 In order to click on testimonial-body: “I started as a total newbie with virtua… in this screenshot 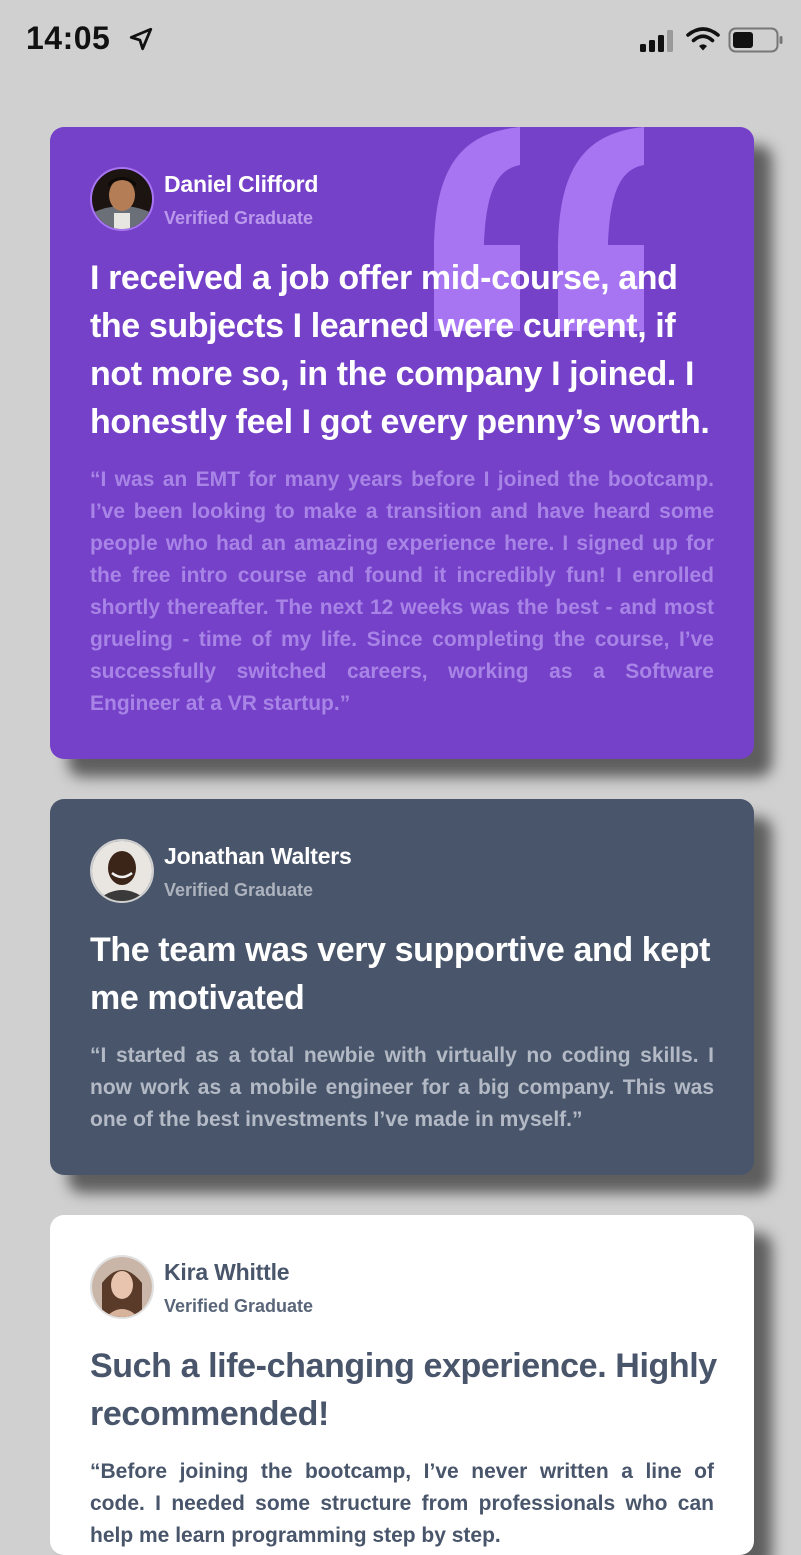, I will do `click(402, 1087)`.